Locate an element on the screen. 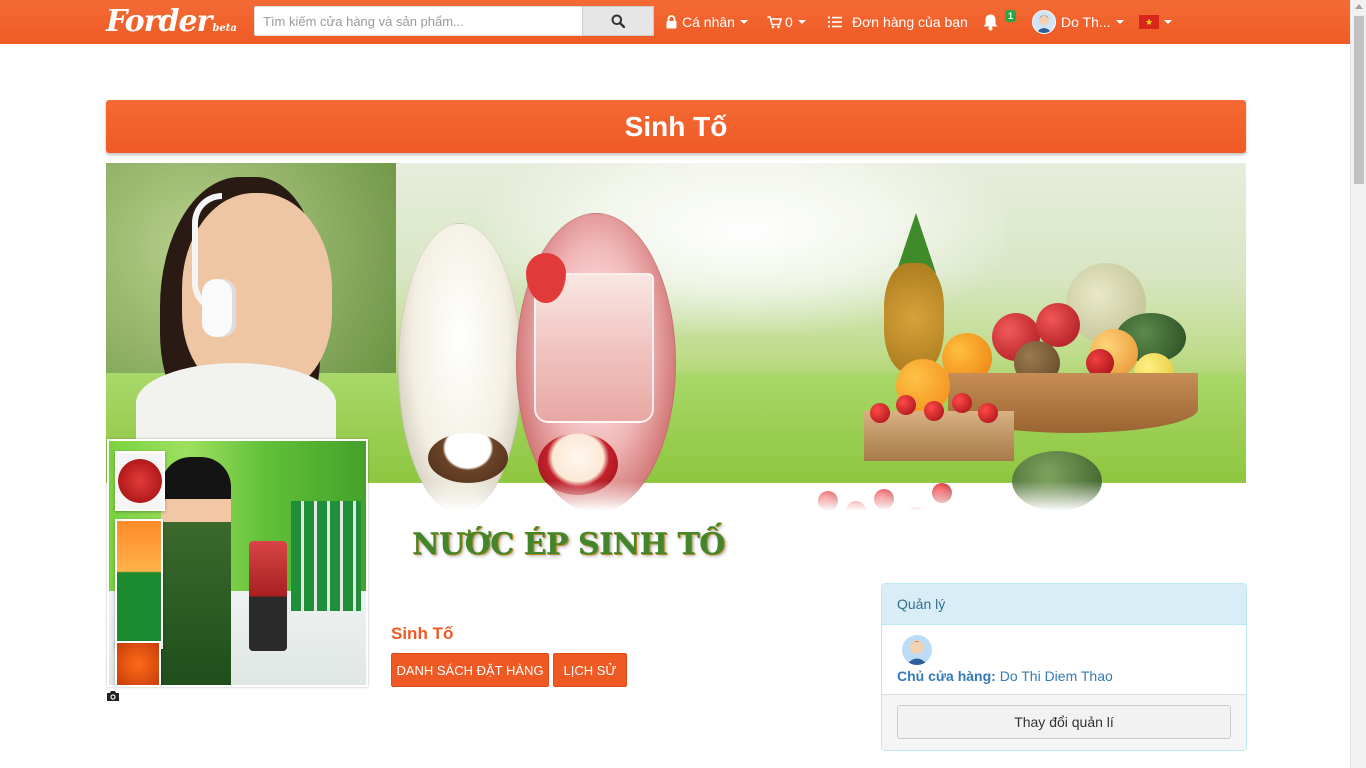 This screenshot has height=768, width=1366. top-navbar: Forderbeta Cá nhân 0 Đơn is located at coordinates (675, 22).